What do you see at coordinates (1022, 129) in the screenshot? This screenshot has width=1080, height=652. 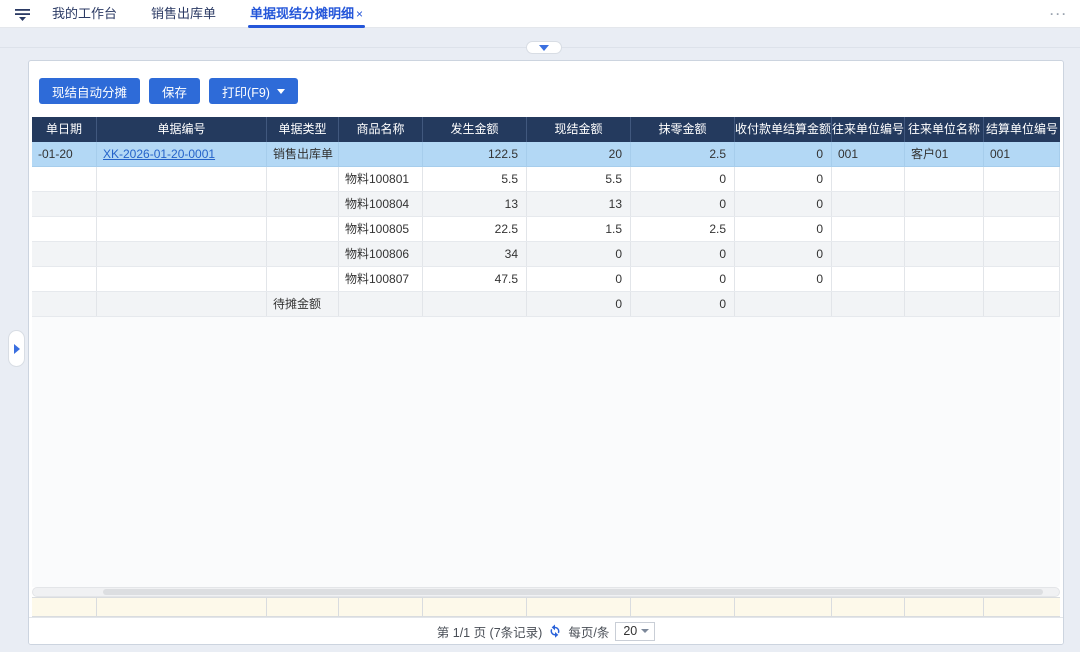 I see `column-header-10: 结算单位编号` at bounding box center [1022, 129].